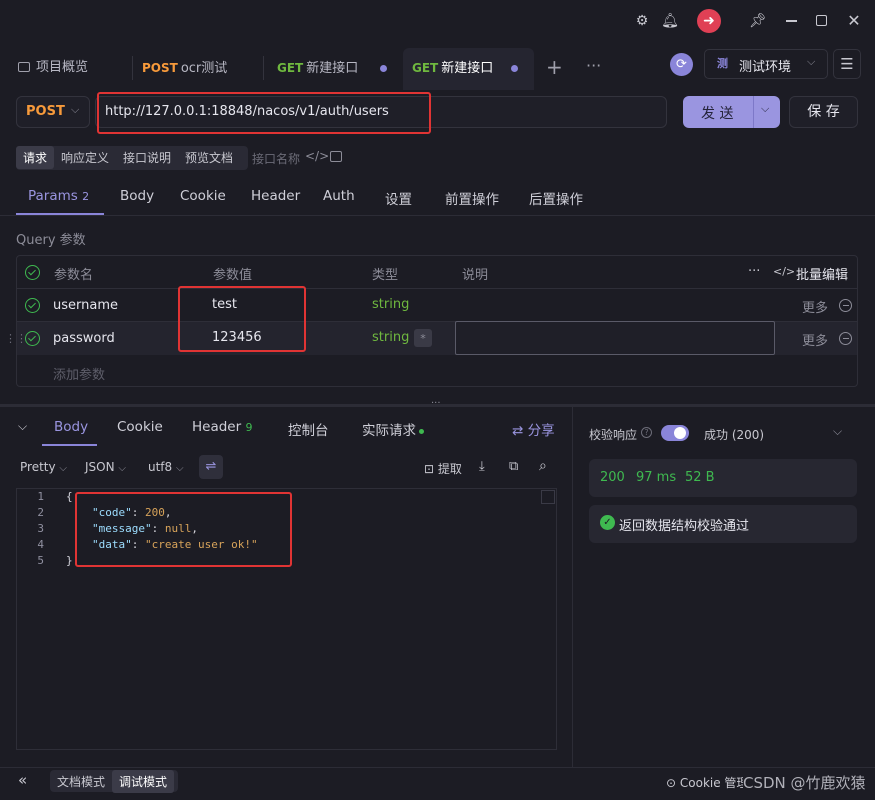 The height and width of the screenshot is (800, 875). Describe the element at coordinates (71, 427) in the screenshot. I see `resp-tab-body: Body` at that location.